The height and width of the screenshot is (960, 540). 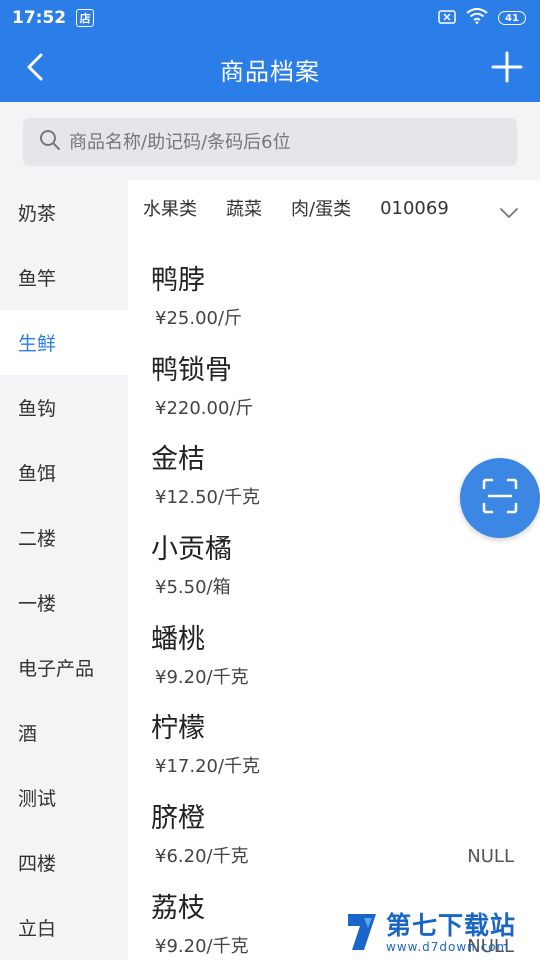 What do you see at coordinates (37, 409) in the screenshot?
I see `sidebar-item-label: 鱼钩` at bounding box center [37, 409].